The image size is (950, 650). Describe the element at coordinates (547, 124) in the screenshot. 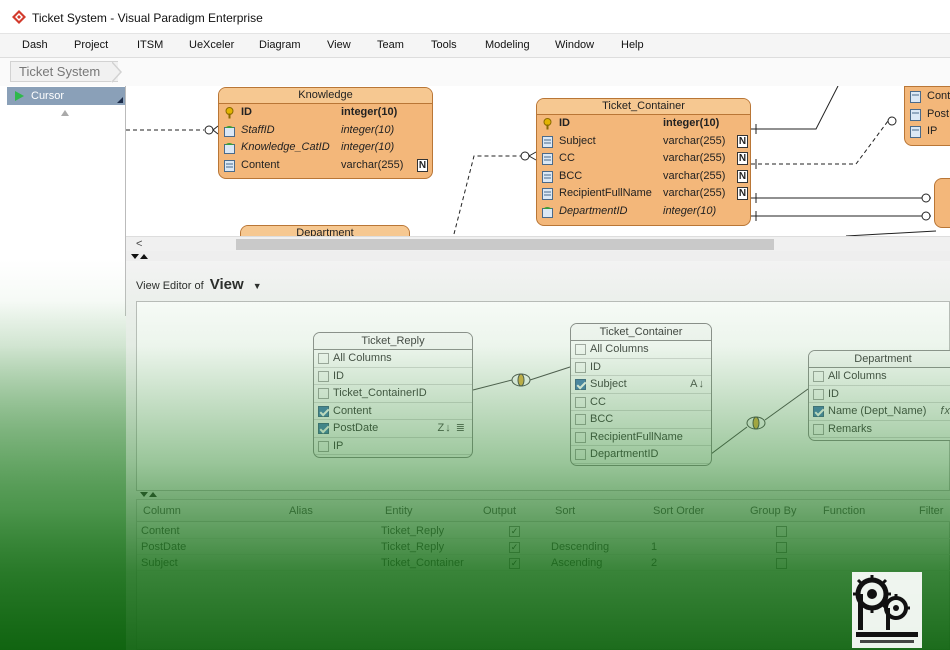

I see `key-icon` at that location.